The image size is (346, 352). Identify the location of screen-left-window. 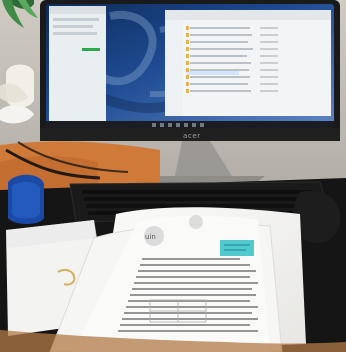
(77, 65).